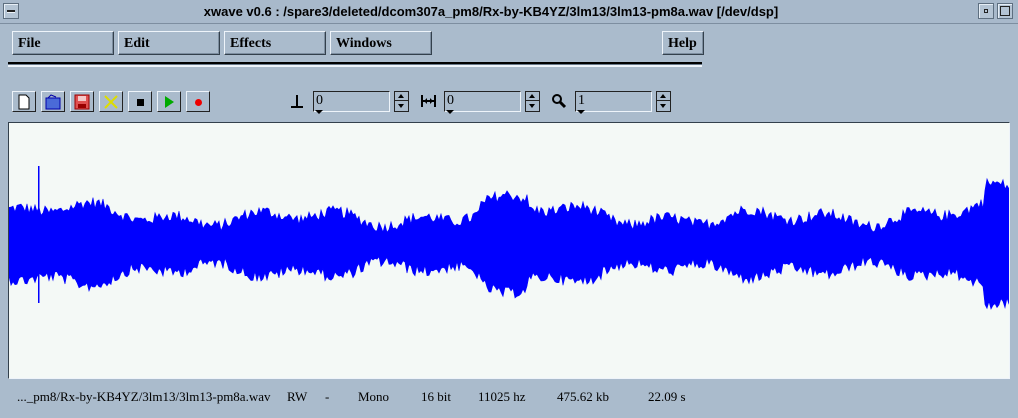  I want to click on status-mode: RW, so click(297, 396).